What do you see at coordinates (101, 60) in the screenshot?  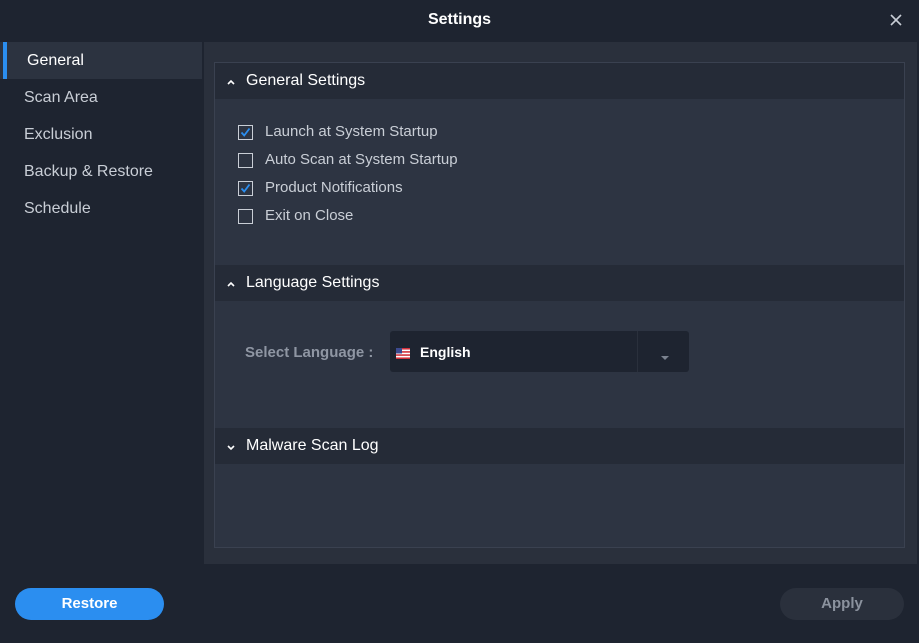 I see `sidebar-item-general: General` at bounding box center [101, 60].